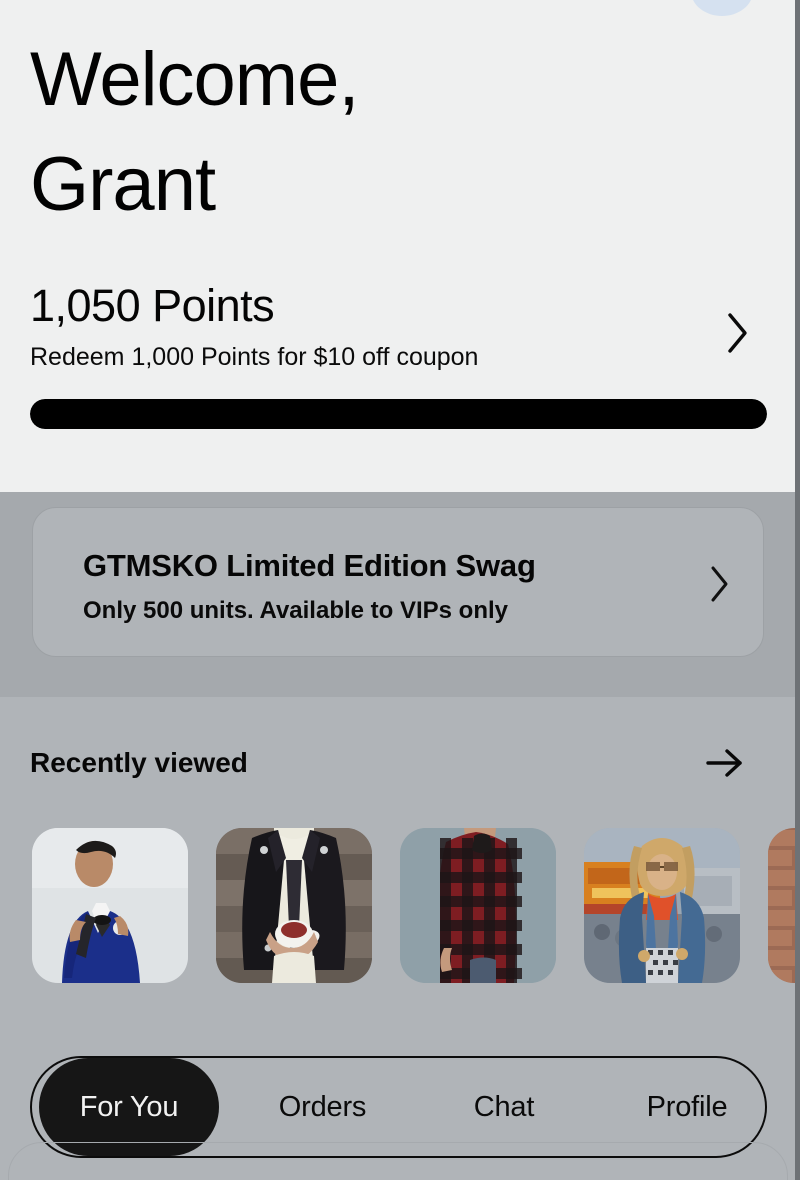 This screenshot has width=800, height=1180. What do you see at coordinates (397, 763) in the screenshot?
I see `recently-viewed-header: Recently viewed` at bounding box center [397, 763].